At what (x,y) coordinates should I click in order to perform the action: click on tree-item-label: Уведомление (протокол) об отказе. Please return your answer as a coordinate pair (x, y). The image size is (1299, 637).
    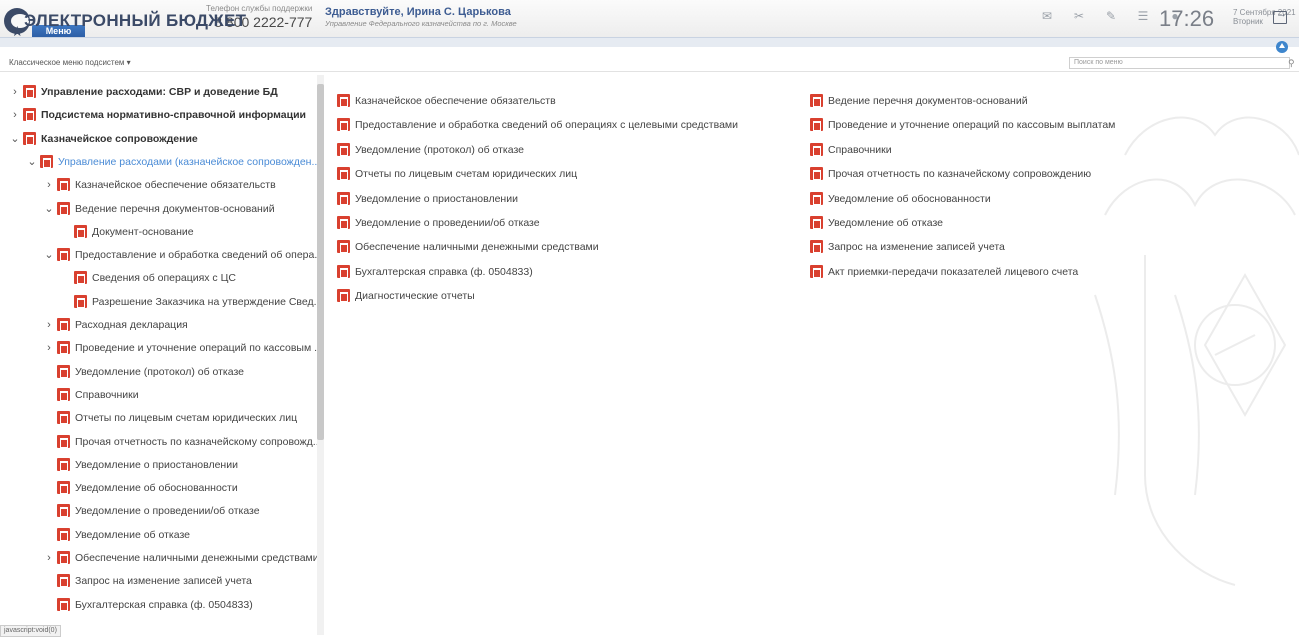
    Looking at the image, I should click on (159, 372).